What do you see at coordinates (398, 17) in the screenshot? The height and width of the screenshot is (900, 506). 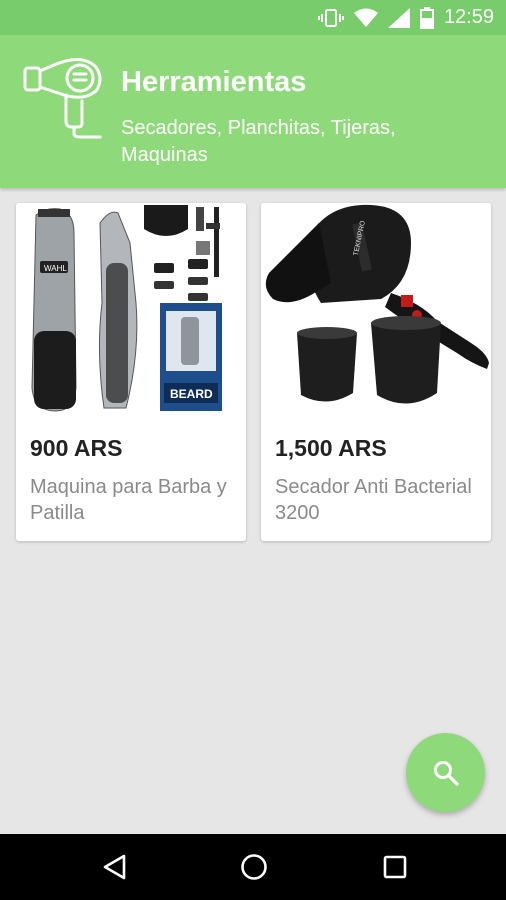 I see `signal-icon` at bounding box center [398, 17].